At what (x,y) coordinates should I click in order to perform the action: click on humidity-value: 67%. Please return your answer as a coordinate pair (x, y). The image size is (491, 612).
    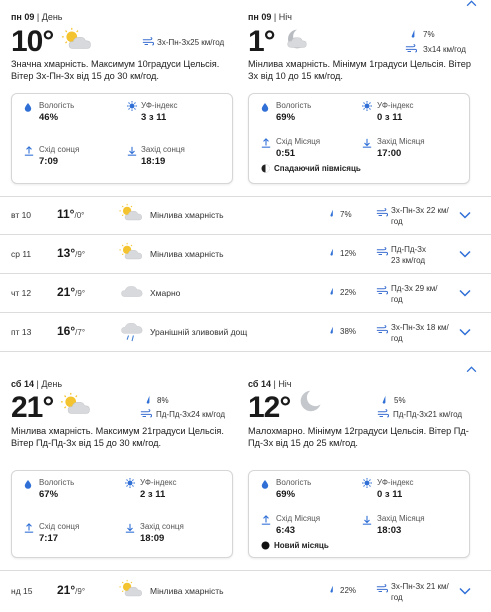
    Looking at the image, I should click on (49, 494).